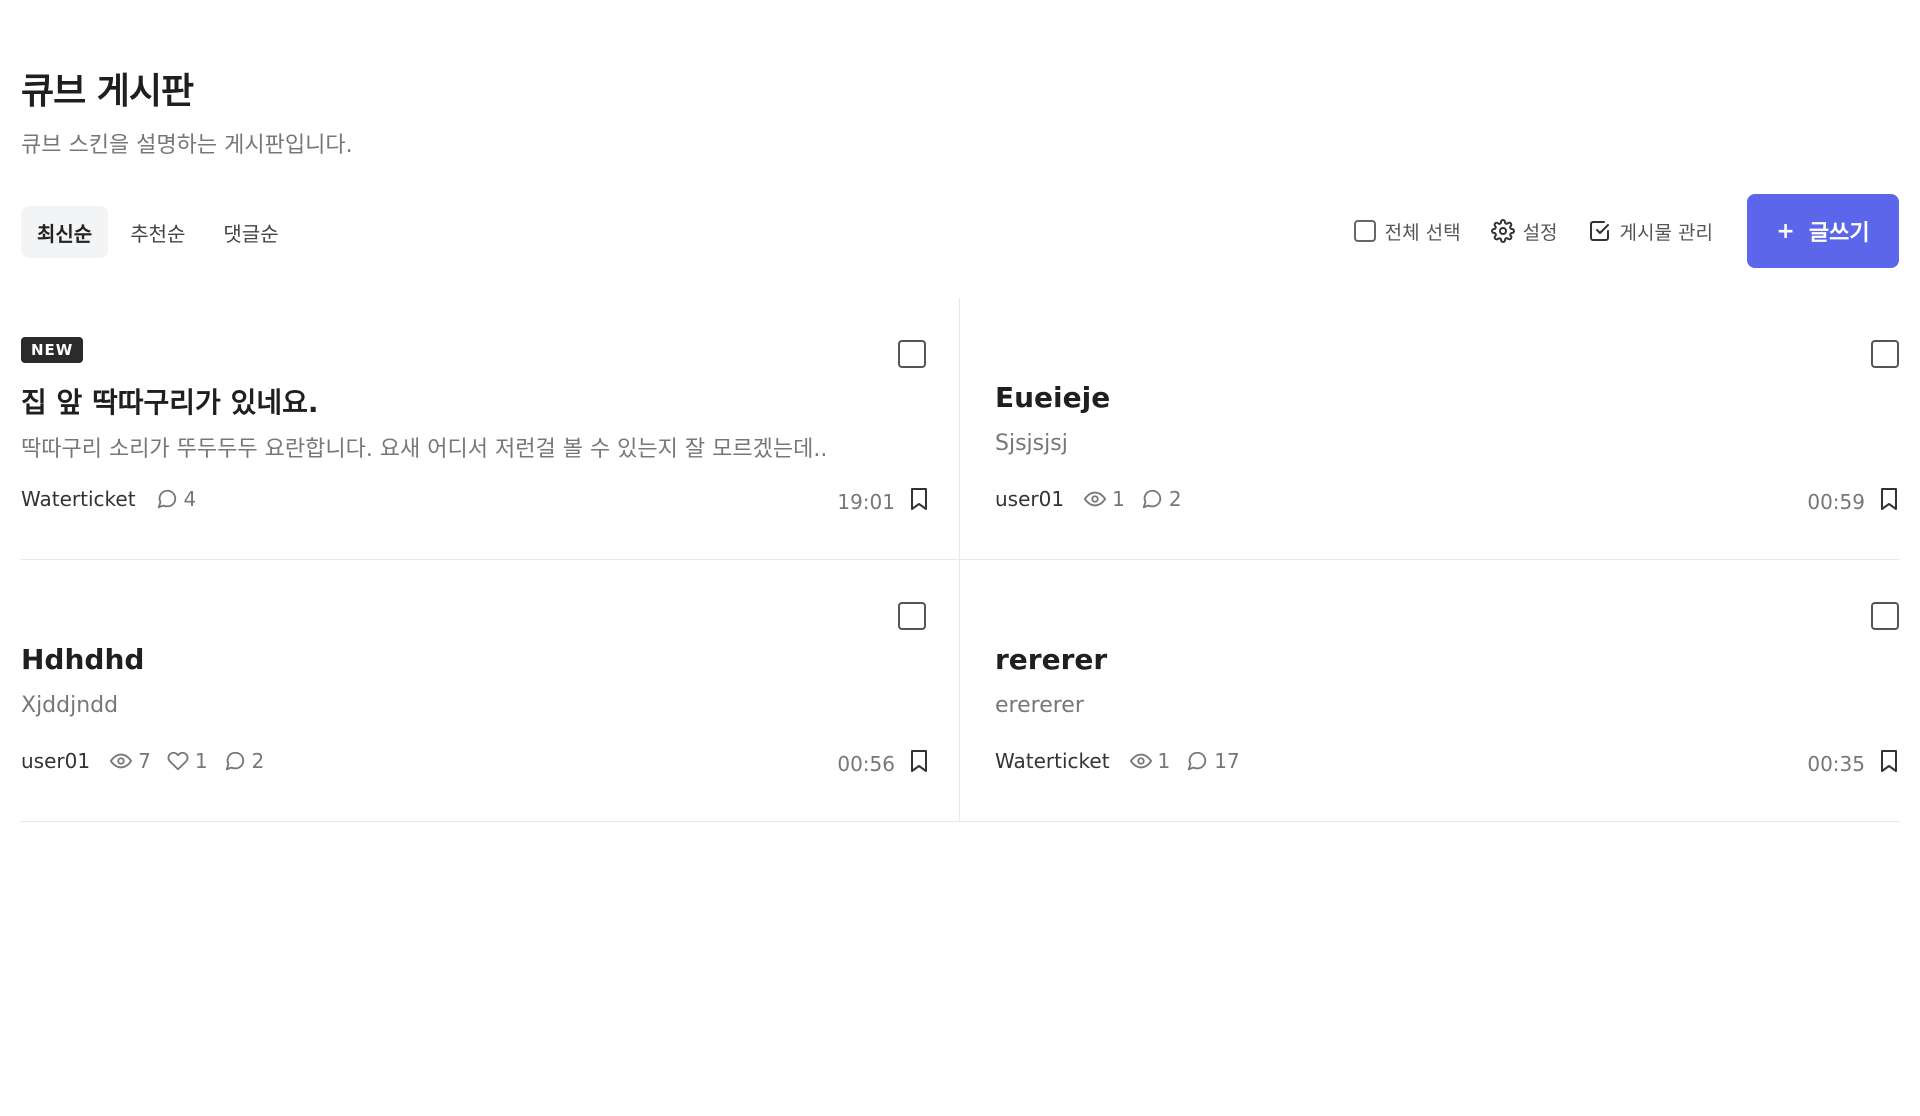  What do you see at coordinates (866, 763) in the screenshot?
I see `post-time: 00:56` at bounding box center [866, 763].